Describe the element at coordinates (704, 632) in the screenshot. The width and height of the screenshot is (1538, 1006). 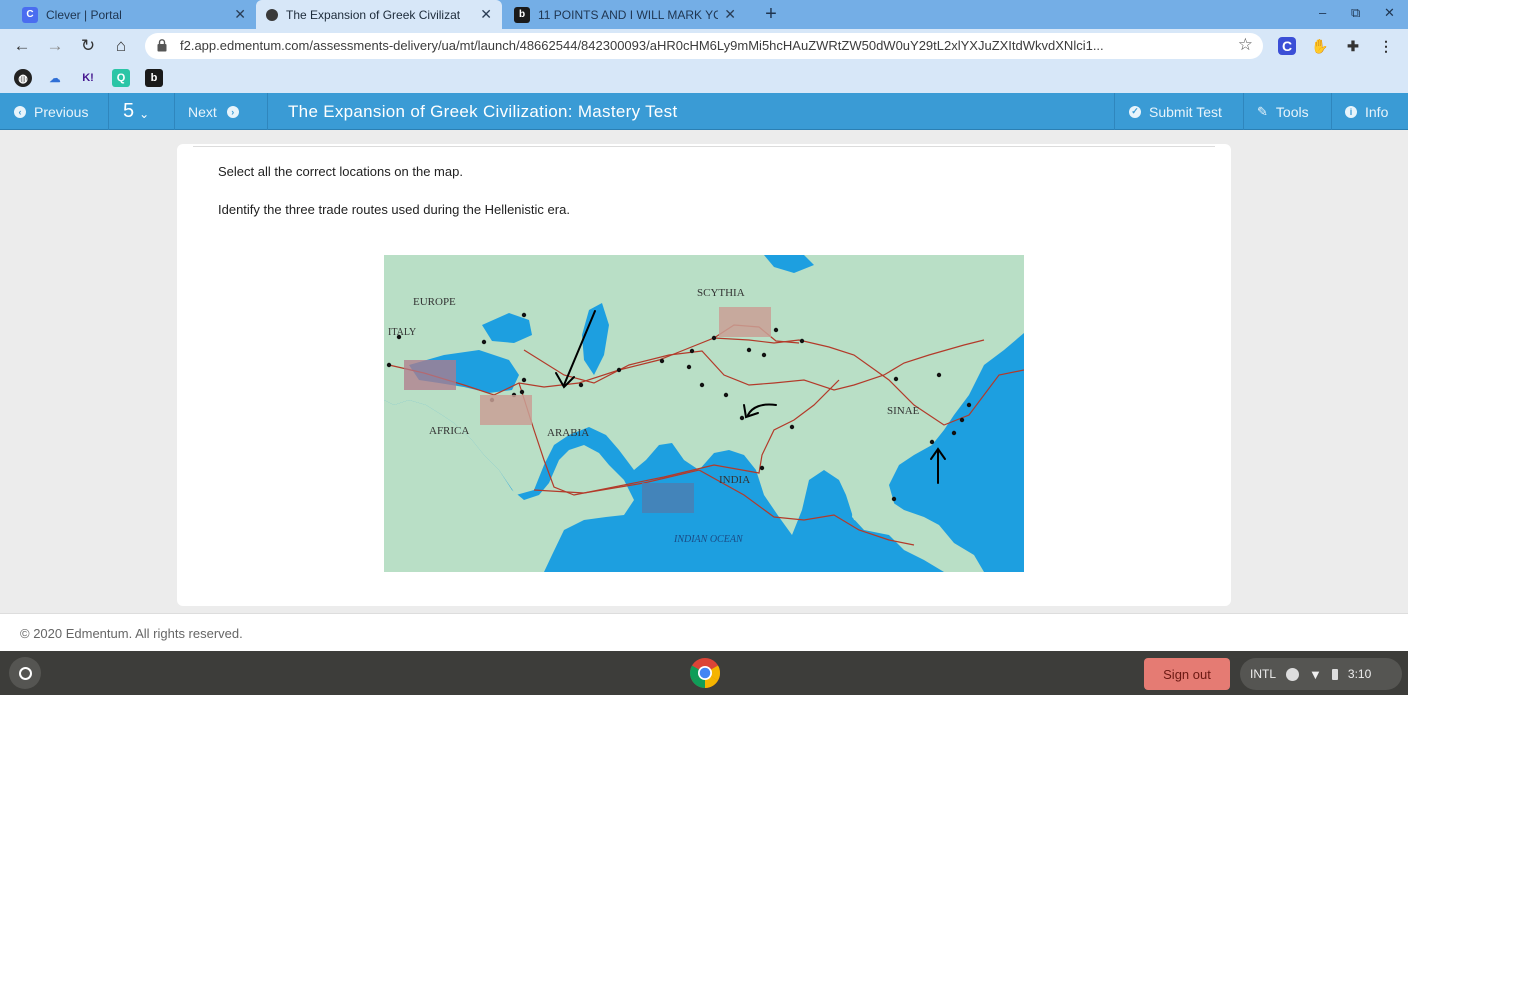
I see `page-footer: © 2020 Edmentum. All rights reserved.` at that location.